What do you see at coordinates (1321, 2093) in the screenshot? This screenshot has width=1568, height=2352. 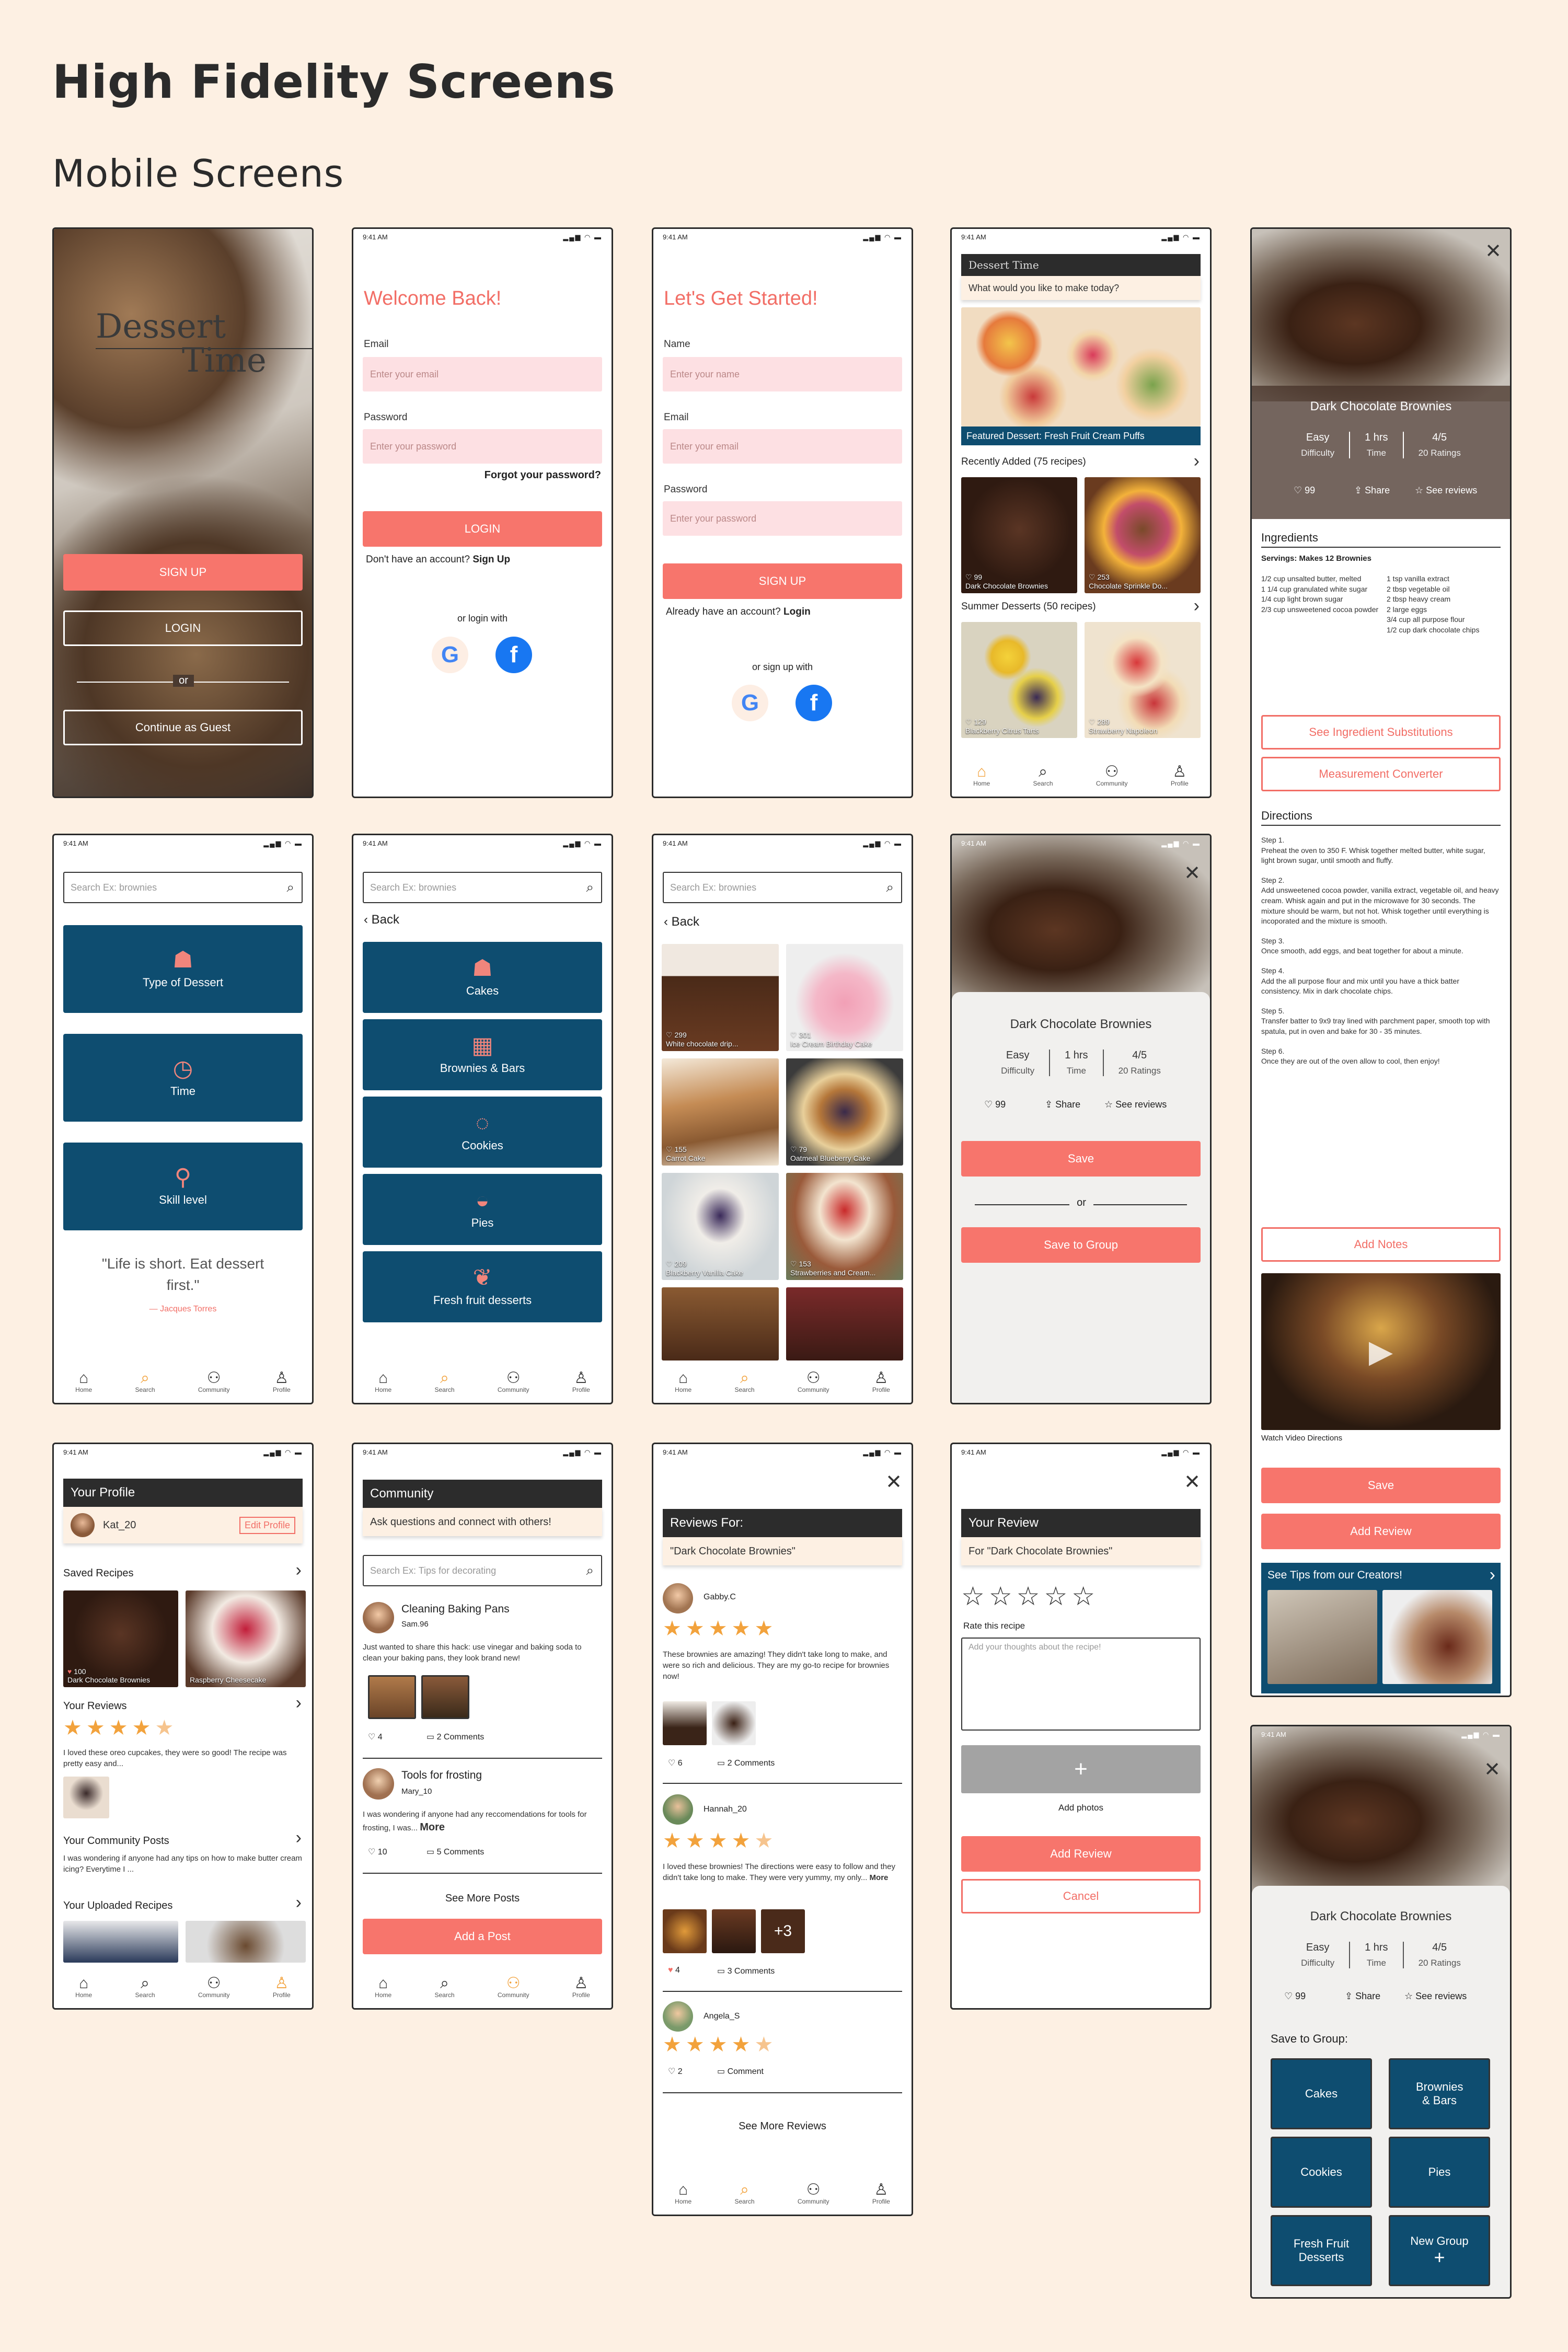 I see `group-tile-cakes: Cakes` at bounding box center [1321, 2093].